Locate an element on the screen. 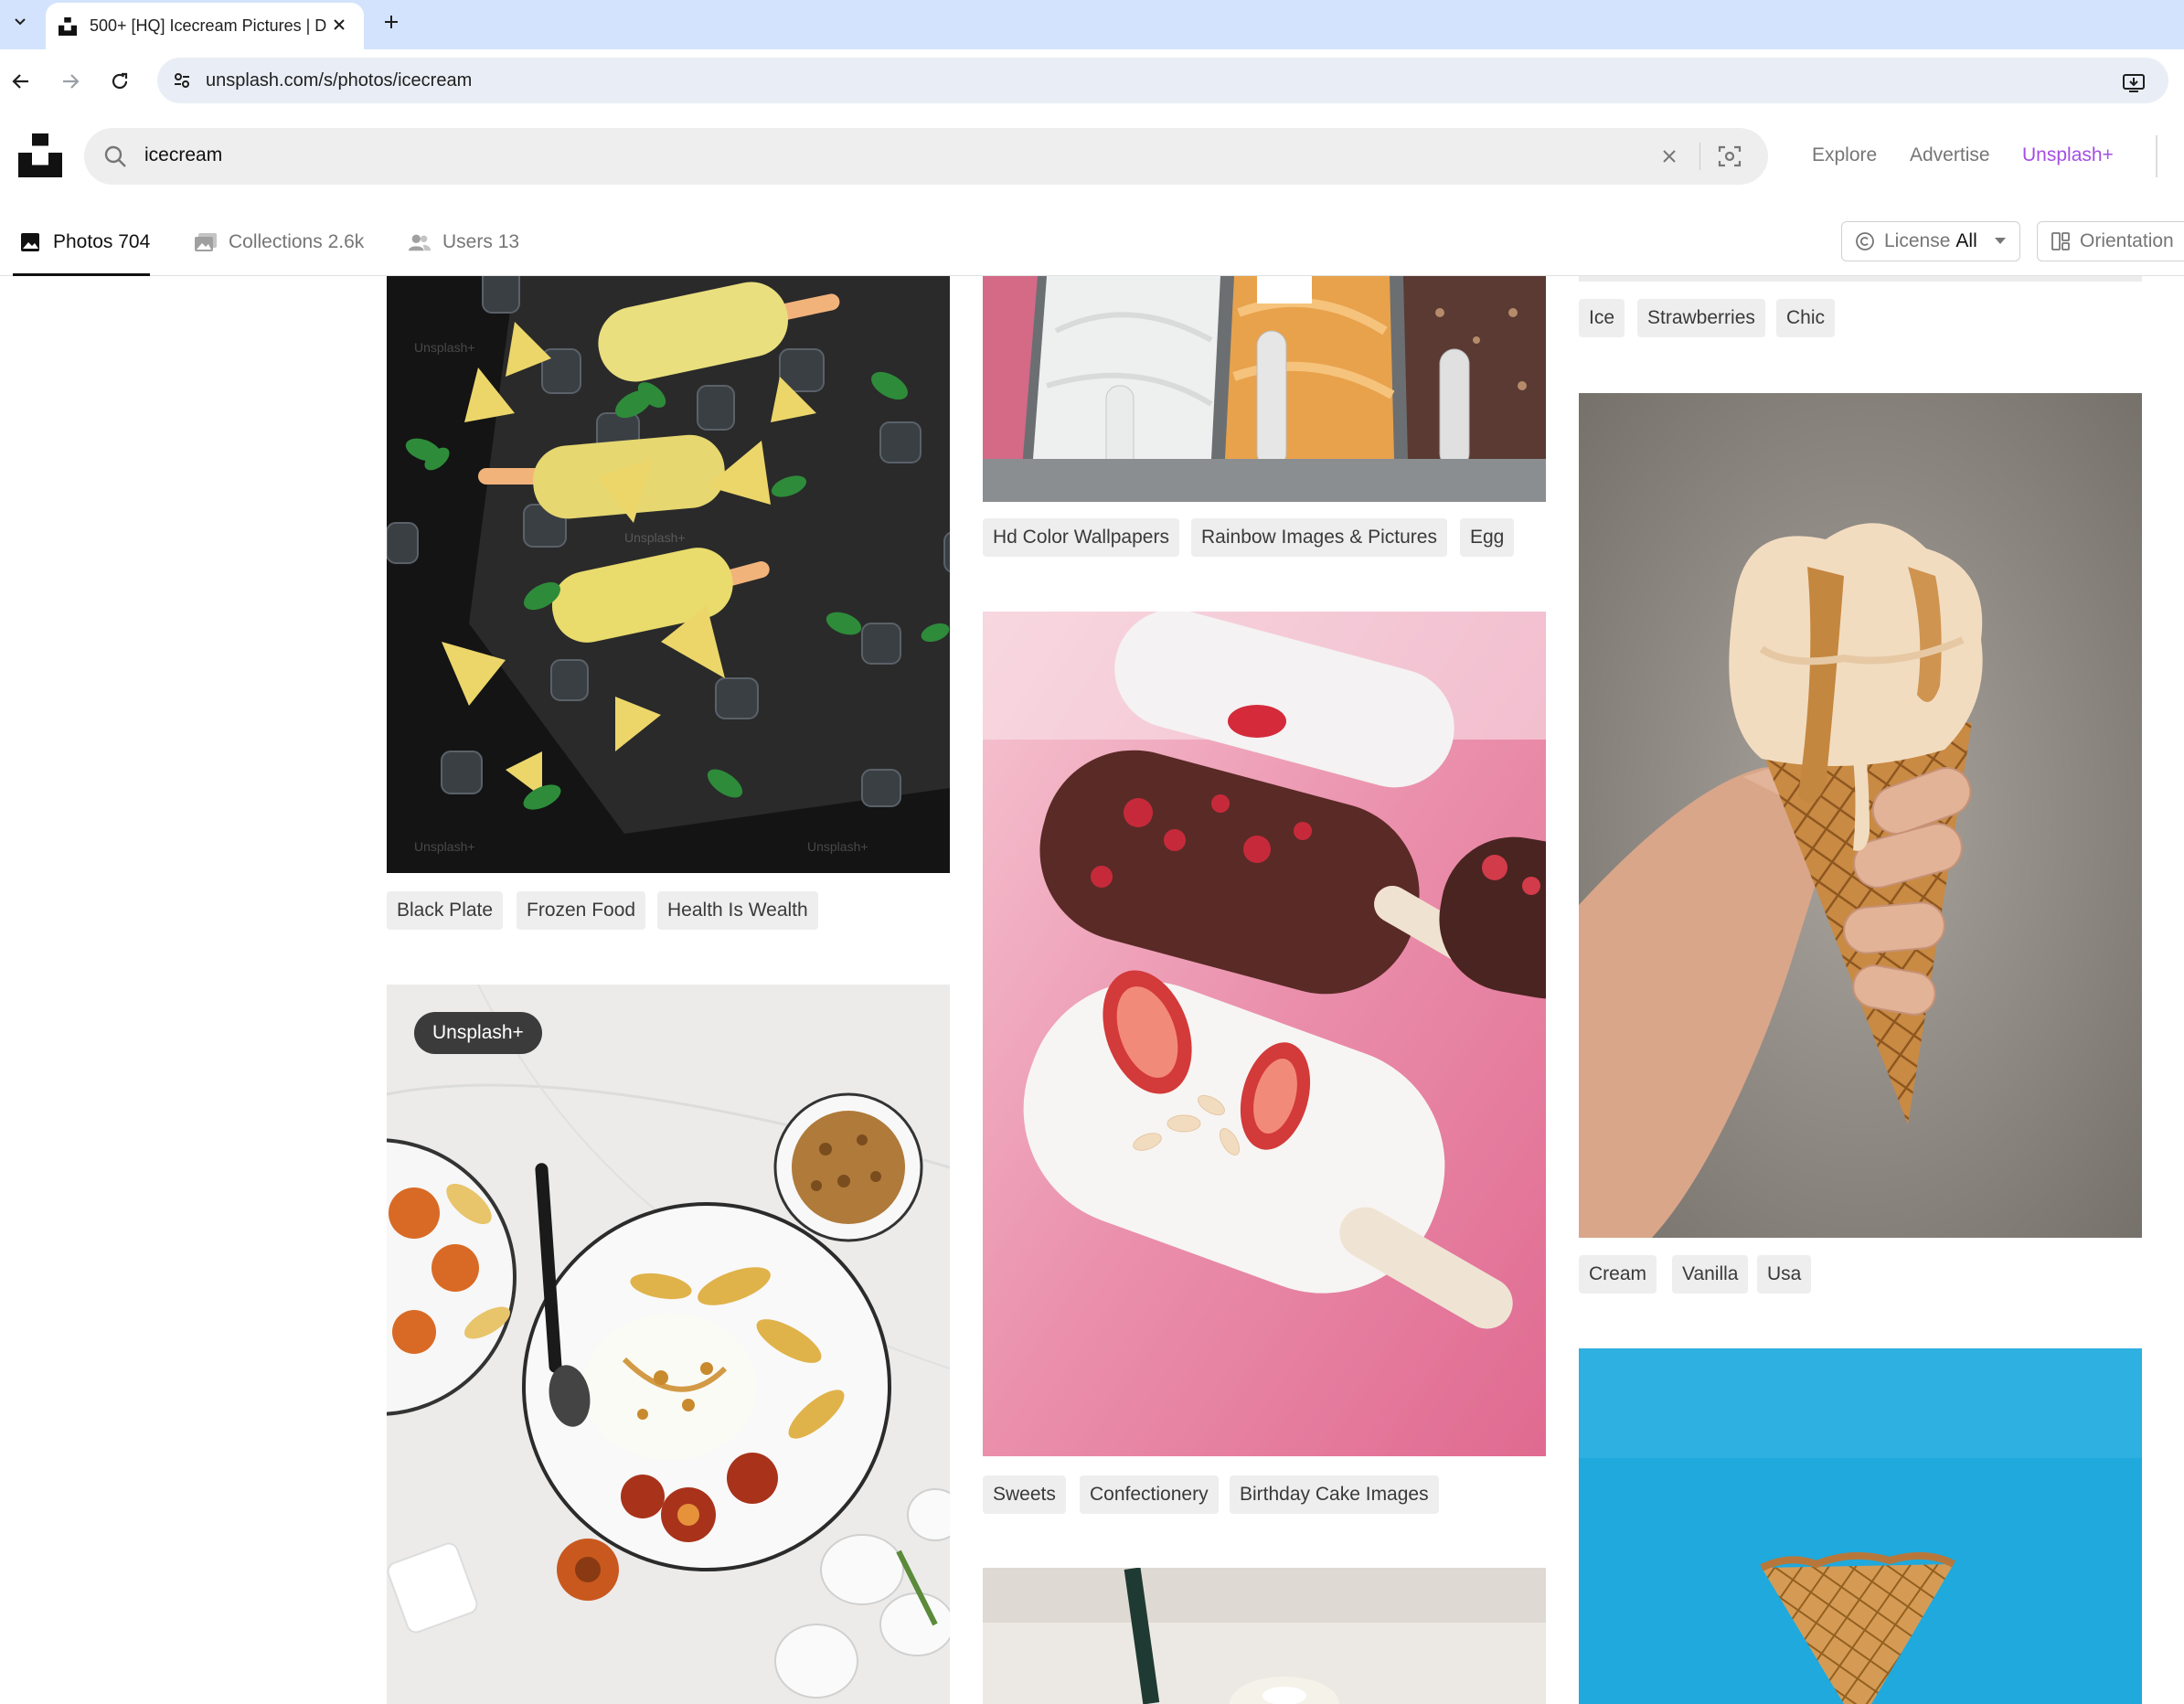  tag-chip: Rainbow Images & Pictures is located at coordinates (1319, 537).